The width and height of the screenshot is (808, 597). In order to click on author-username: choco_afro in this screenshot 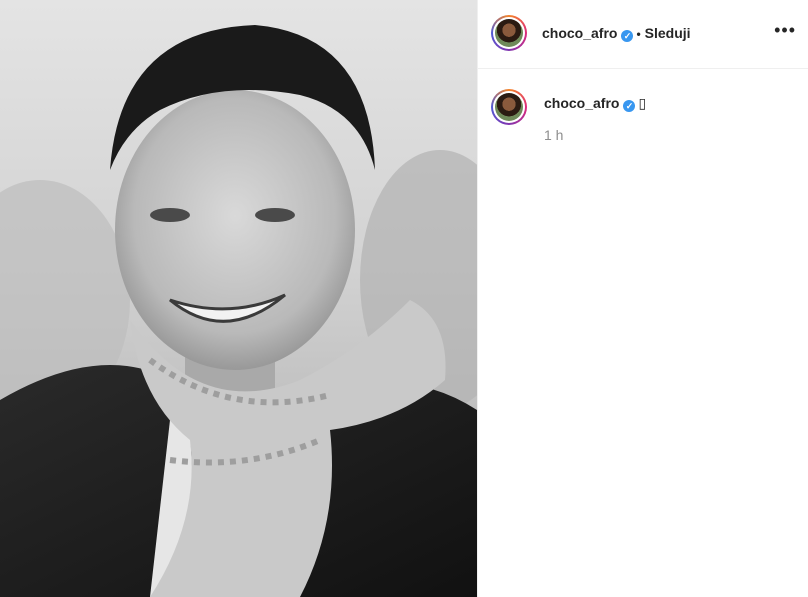, I will do `click(579, 33)`.